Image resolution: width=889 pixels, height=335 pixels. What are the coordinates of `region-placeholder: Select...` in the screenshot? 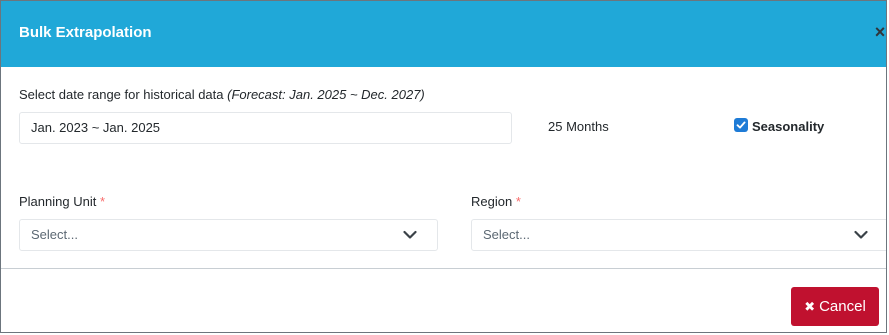 It's located at (506, 234).